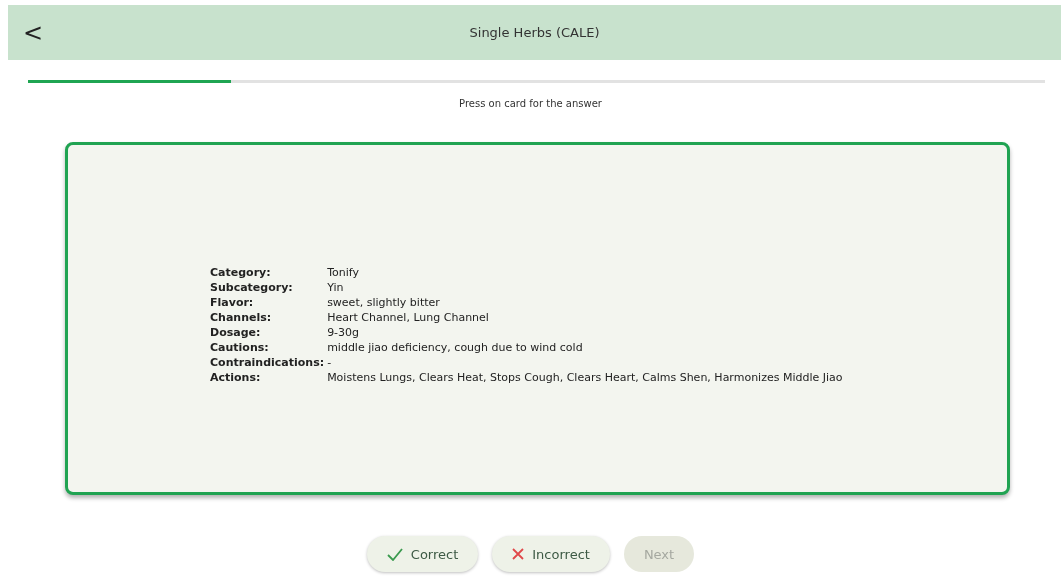 The width and height of the screenshot is (1061, 583). Describe the element at coordinates (343, 272) in the screenshot. I see `field-value: Tonify` at that location.